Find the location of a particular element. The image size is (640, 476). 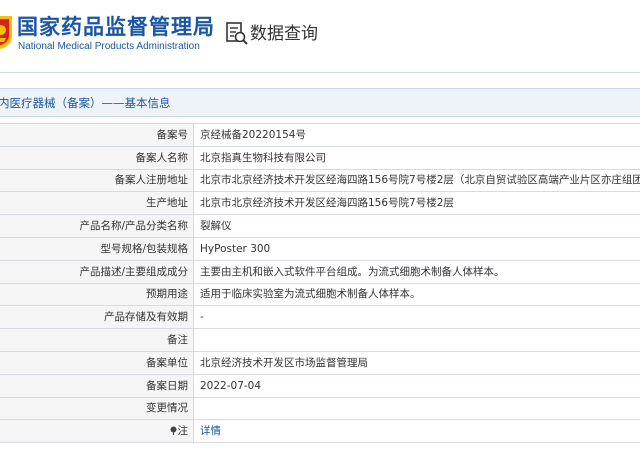

table-row-product-name: 产品名称/产品分类名称 裂解仪 is located at coordinates (320, 226).